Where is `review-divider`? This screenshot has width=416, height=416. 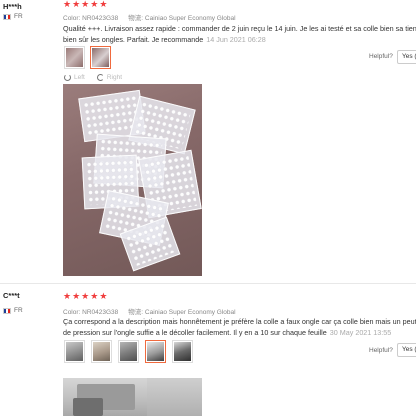 review-divider is located at coordinates (208, 283).